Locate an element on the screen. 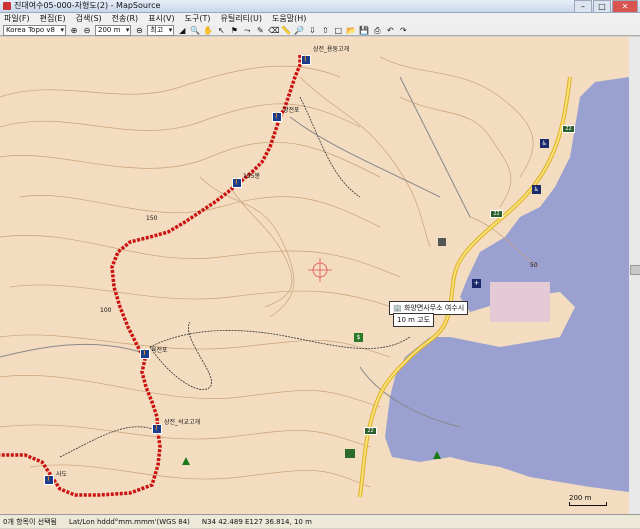  new-file-icon: □ is located at coordinates (338, 30).